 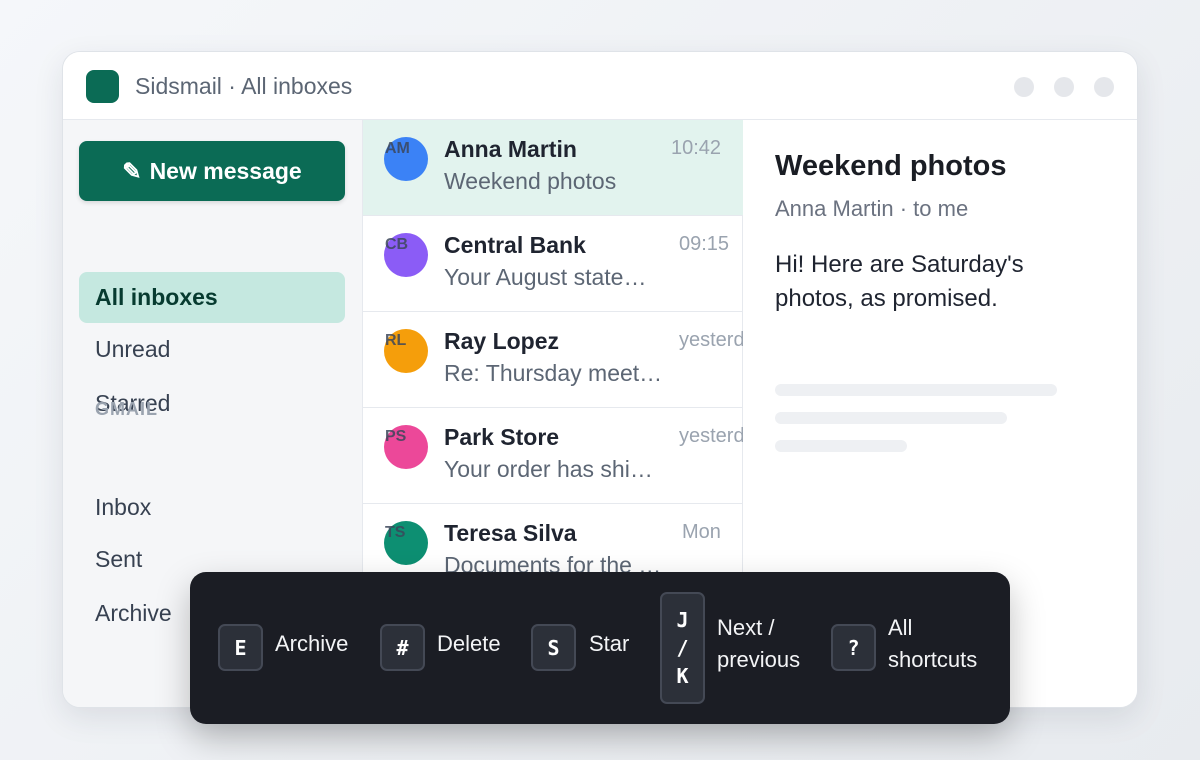 I want to click on key-cap: #, so click(x=402, y=647).